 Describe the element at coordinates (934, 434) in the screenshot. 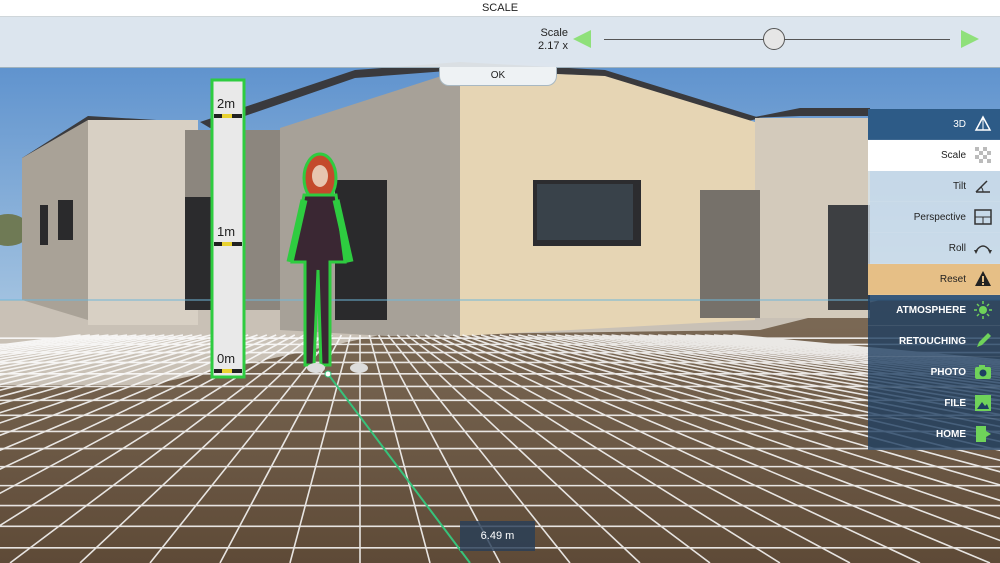

I see `menu-home: HOME` at that location.